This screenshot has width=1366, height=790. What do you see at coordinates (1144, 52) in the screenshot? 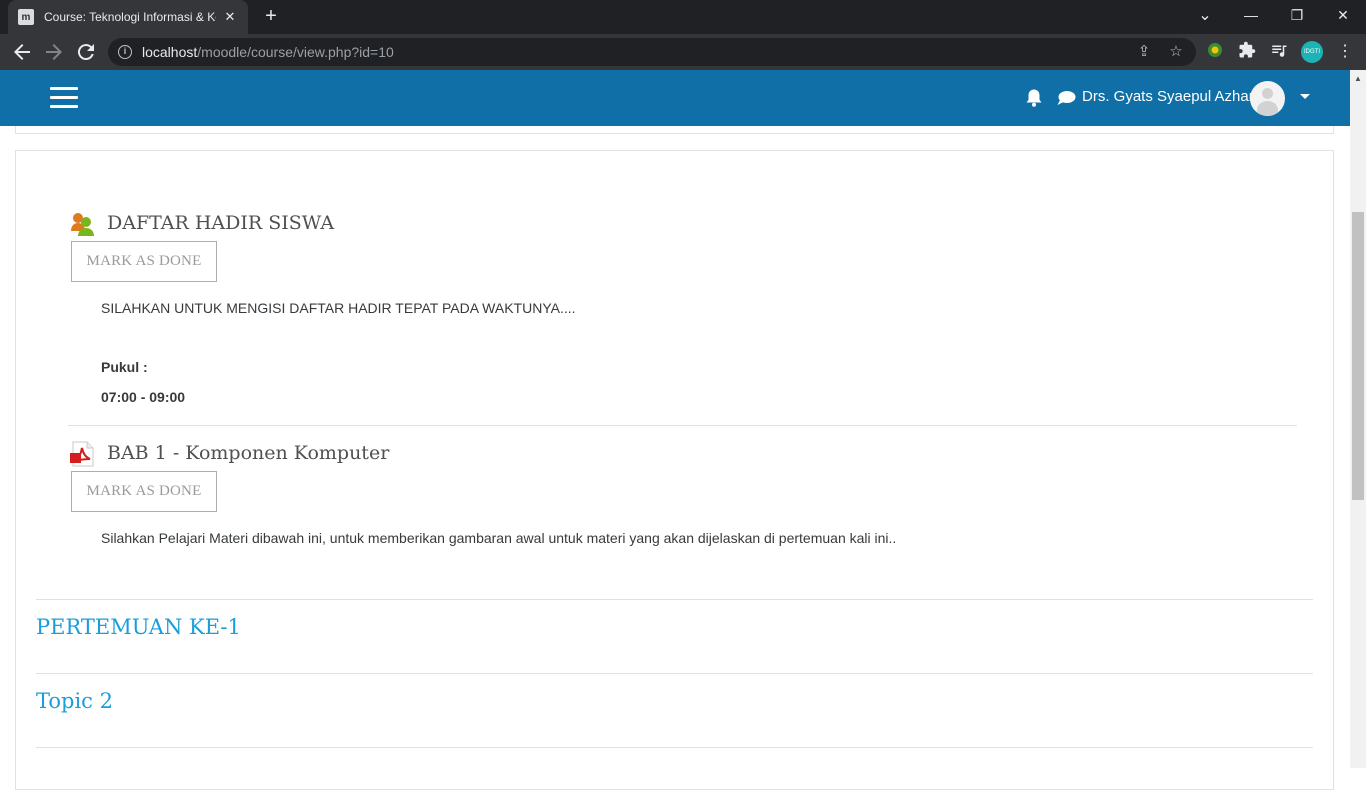
I see `share-icon: ⇪` at bounding box center [1144, 52].